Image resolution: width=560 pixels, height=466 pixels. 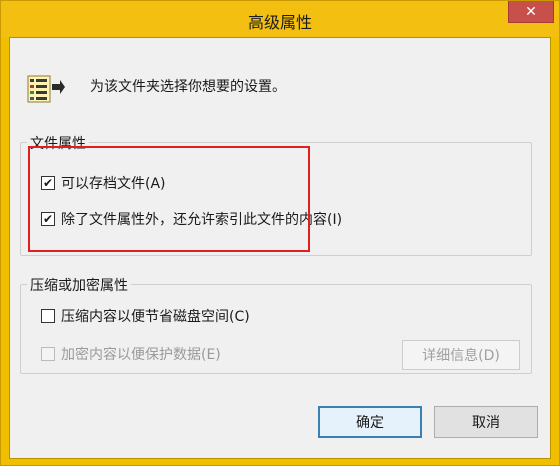 I want to click on encrypt-checkbox-row: 加密内容以便保护数据(E), so click(x=131, y=354).